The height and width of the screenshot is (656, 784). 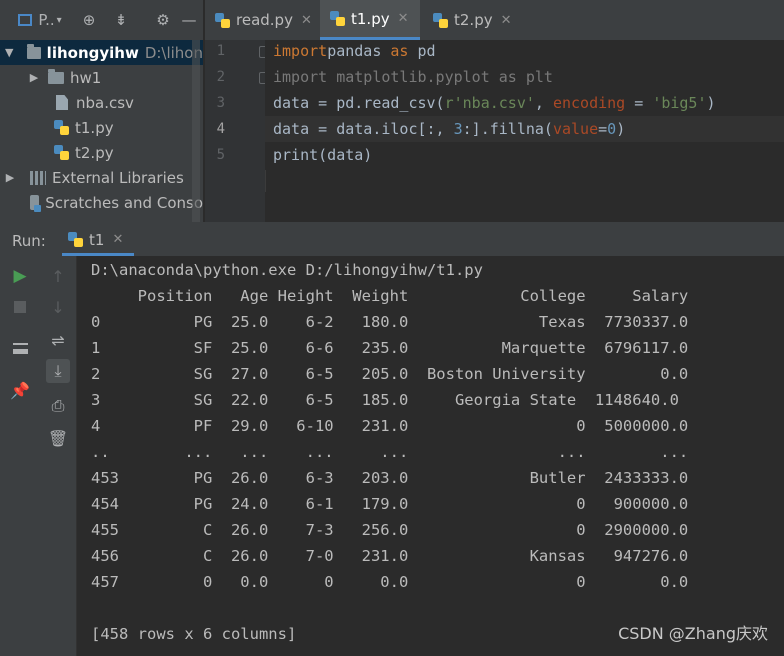 What do you see at coordinates (489, 103) in the screenshot?
I see `code-token: r'nba.csv'` at bounding box center [489, 103].